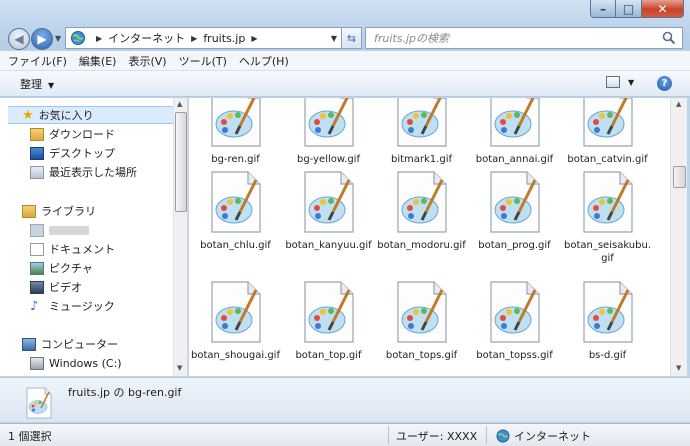  What do you see at coordinates (607, 159) in the screenshot?
I see `file-name: botan_catvin.gif` at bounding box center [607, 159].